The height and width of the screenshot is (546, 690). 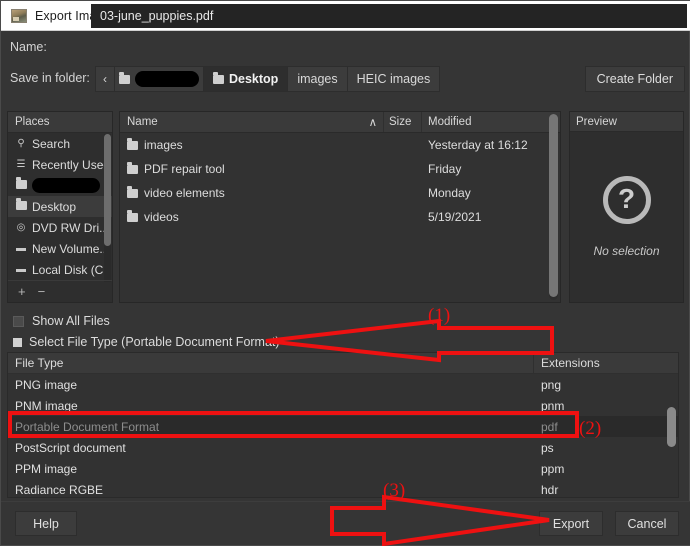 I want to click on file-type-row-png: PNG image png, so click(x=343, y=384).